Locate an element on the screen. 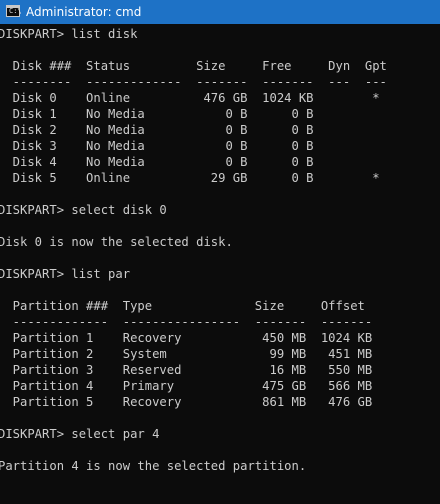 The height and width of the screenshot is (504, 440). output-line: Disk 0 is now the selected disk. is located at coordinates (116, 242).